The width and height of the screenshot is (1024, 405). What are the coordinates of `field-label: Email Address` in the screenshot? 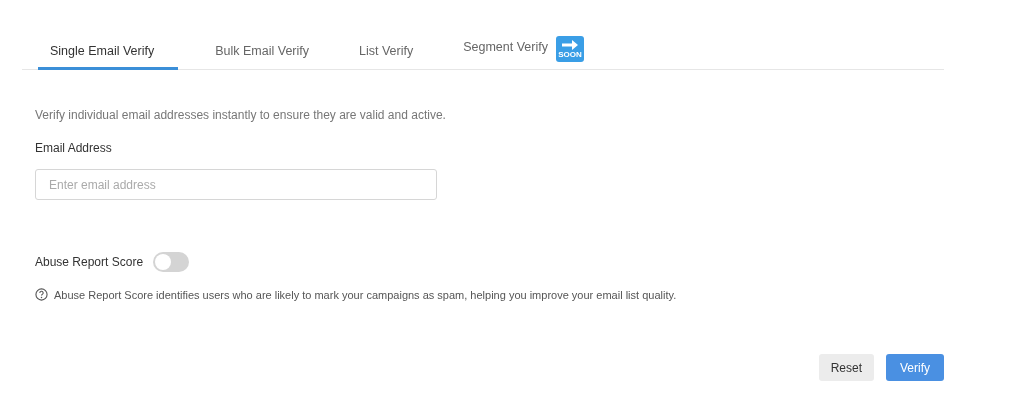 It's located at (74, 148).